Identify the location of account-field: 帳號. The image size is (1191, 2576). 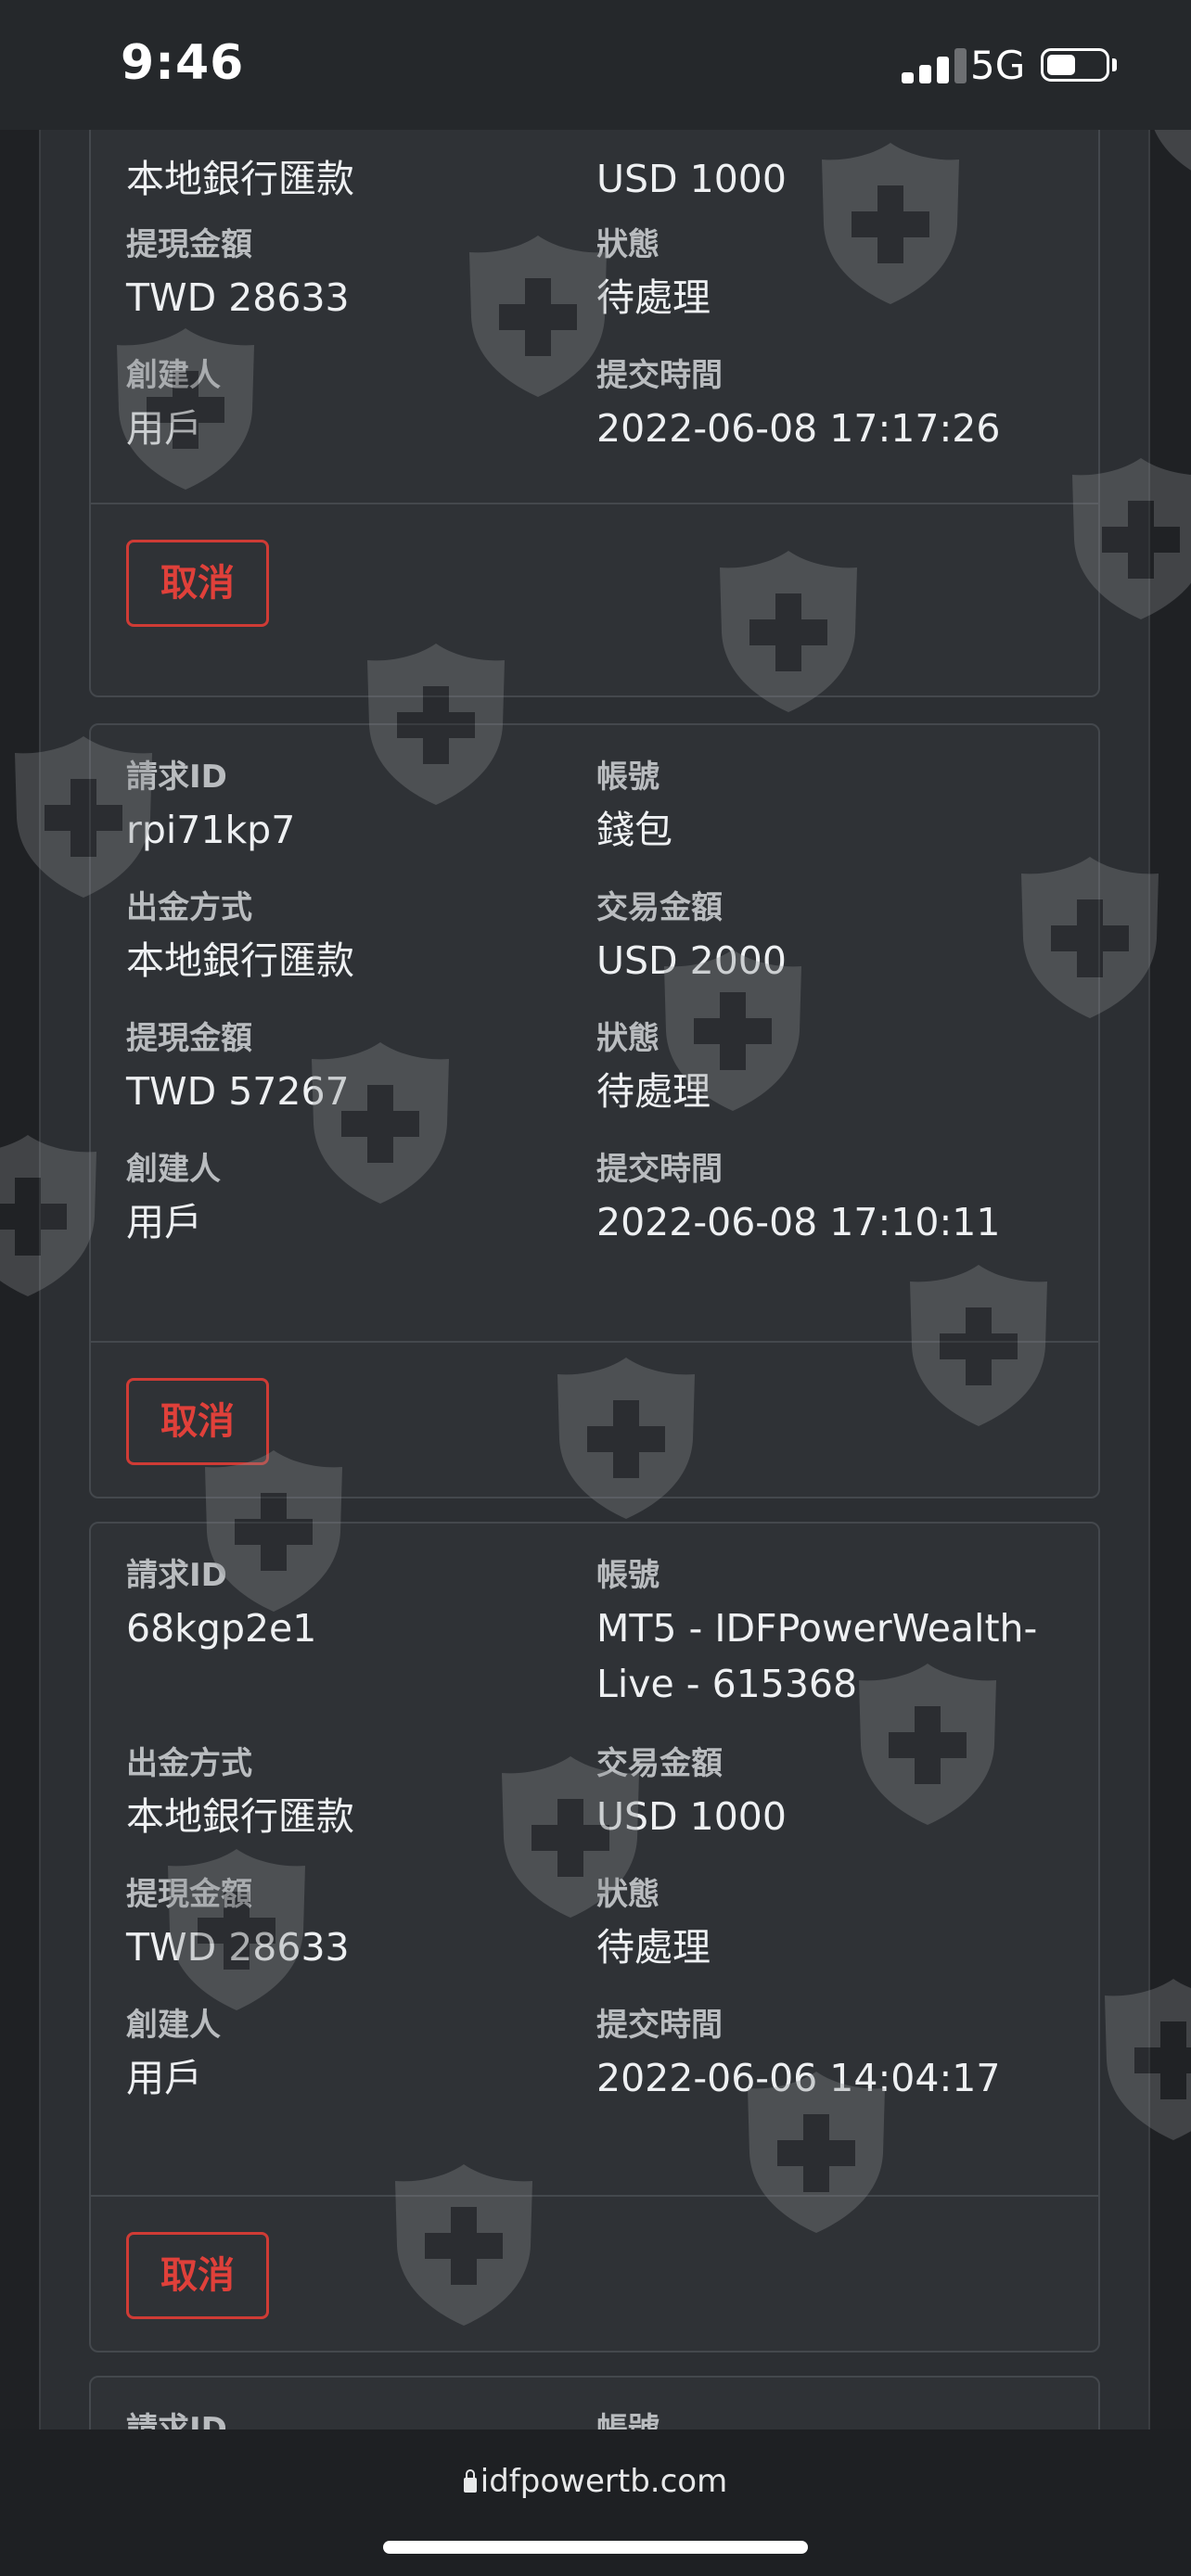
(628, 2420).